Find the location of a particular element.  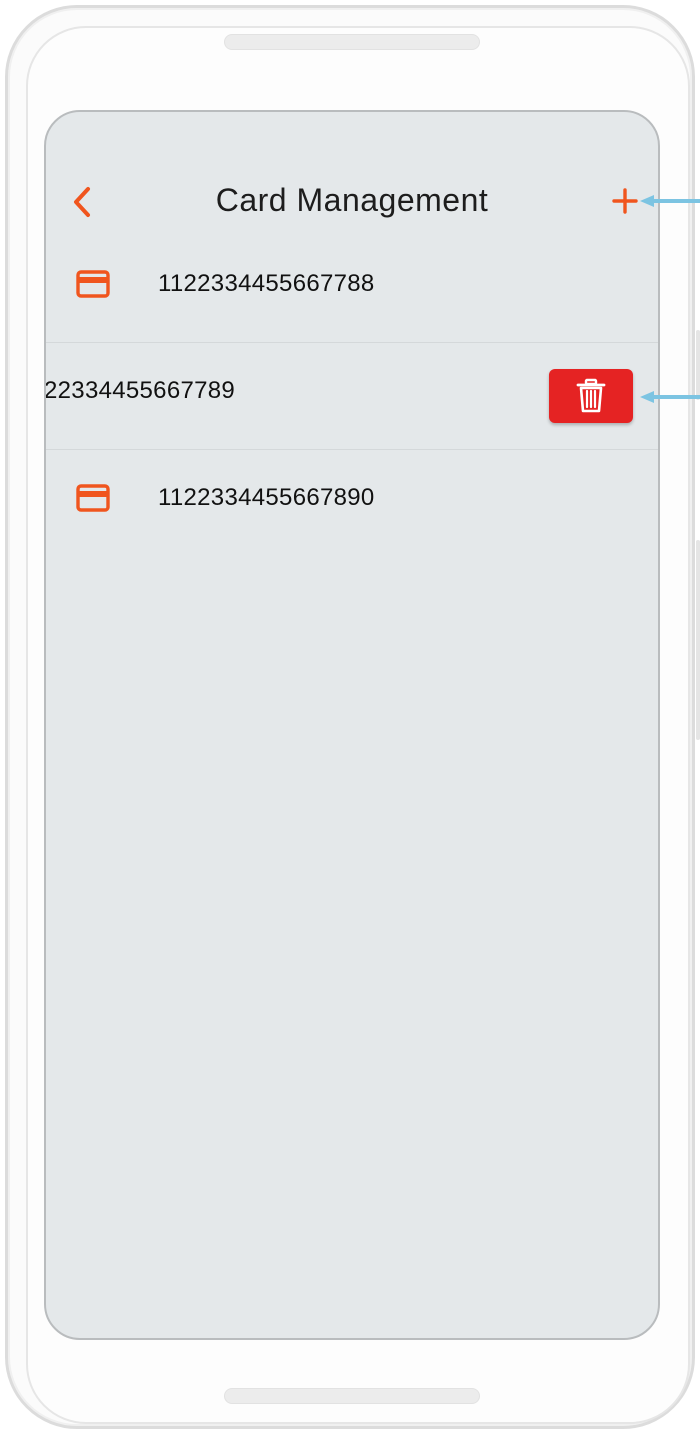

back-button is located at coordinates (84, 202).